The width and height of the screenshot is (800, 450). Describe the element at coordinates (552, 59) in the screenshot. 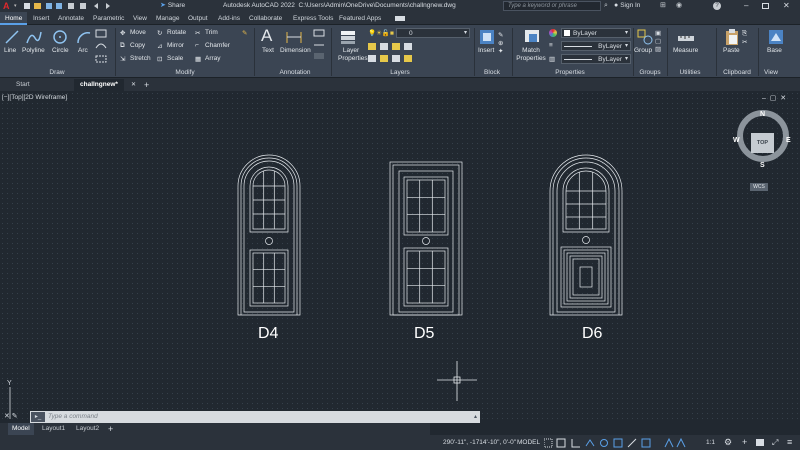

I see `transparency-icon: ▥` at that location.